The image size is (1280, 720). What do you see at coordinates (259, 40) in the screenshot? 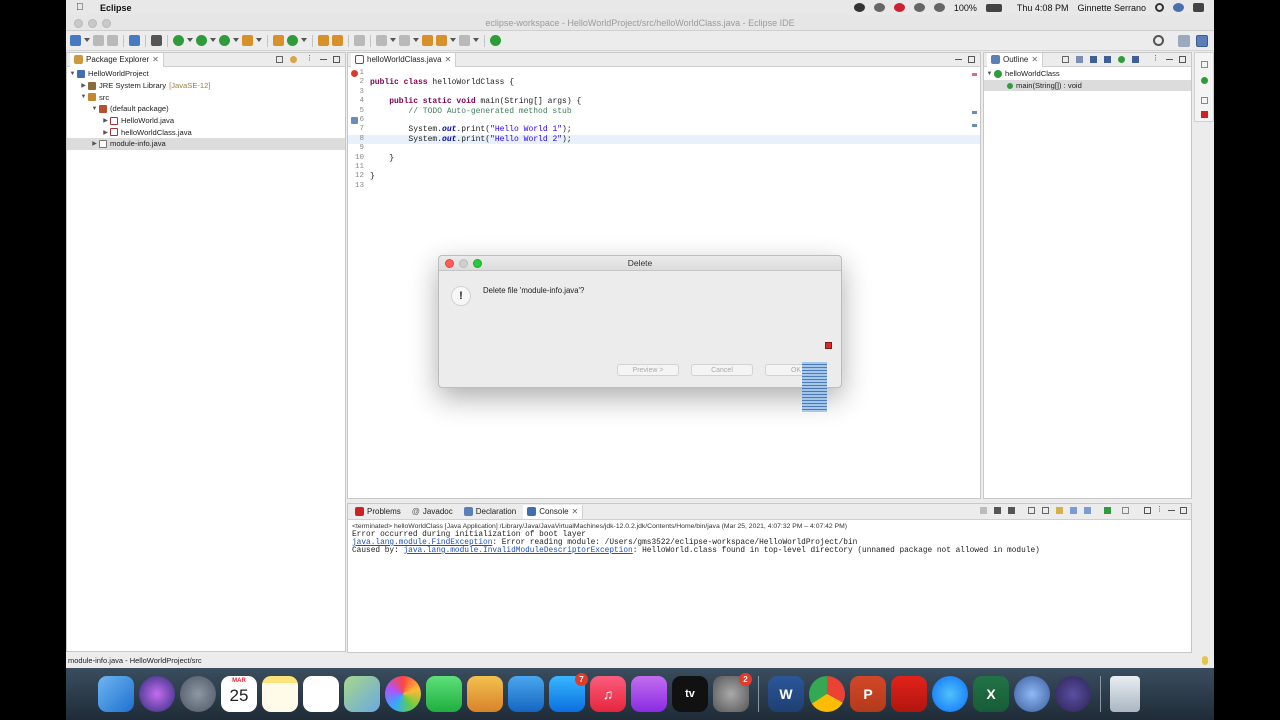
I see `external-tools-dropdown-icon` at bounding box center [259, 40].